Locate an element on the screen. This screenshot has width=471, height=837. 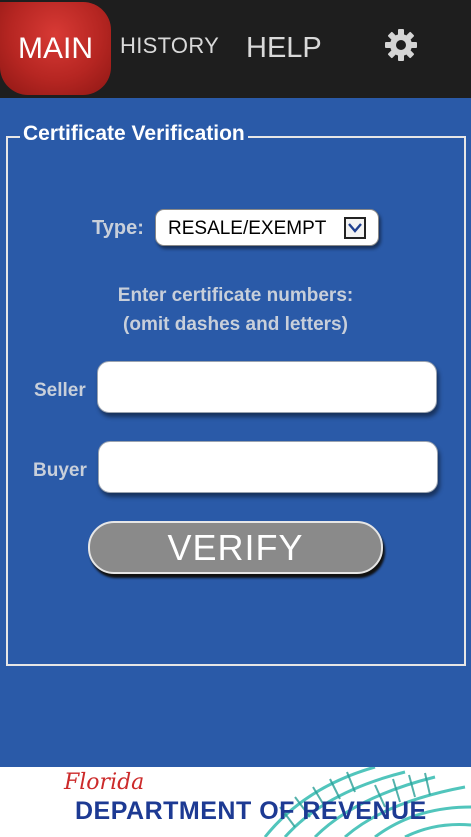
chevron-down-icon is located at coordinates (355, 228).